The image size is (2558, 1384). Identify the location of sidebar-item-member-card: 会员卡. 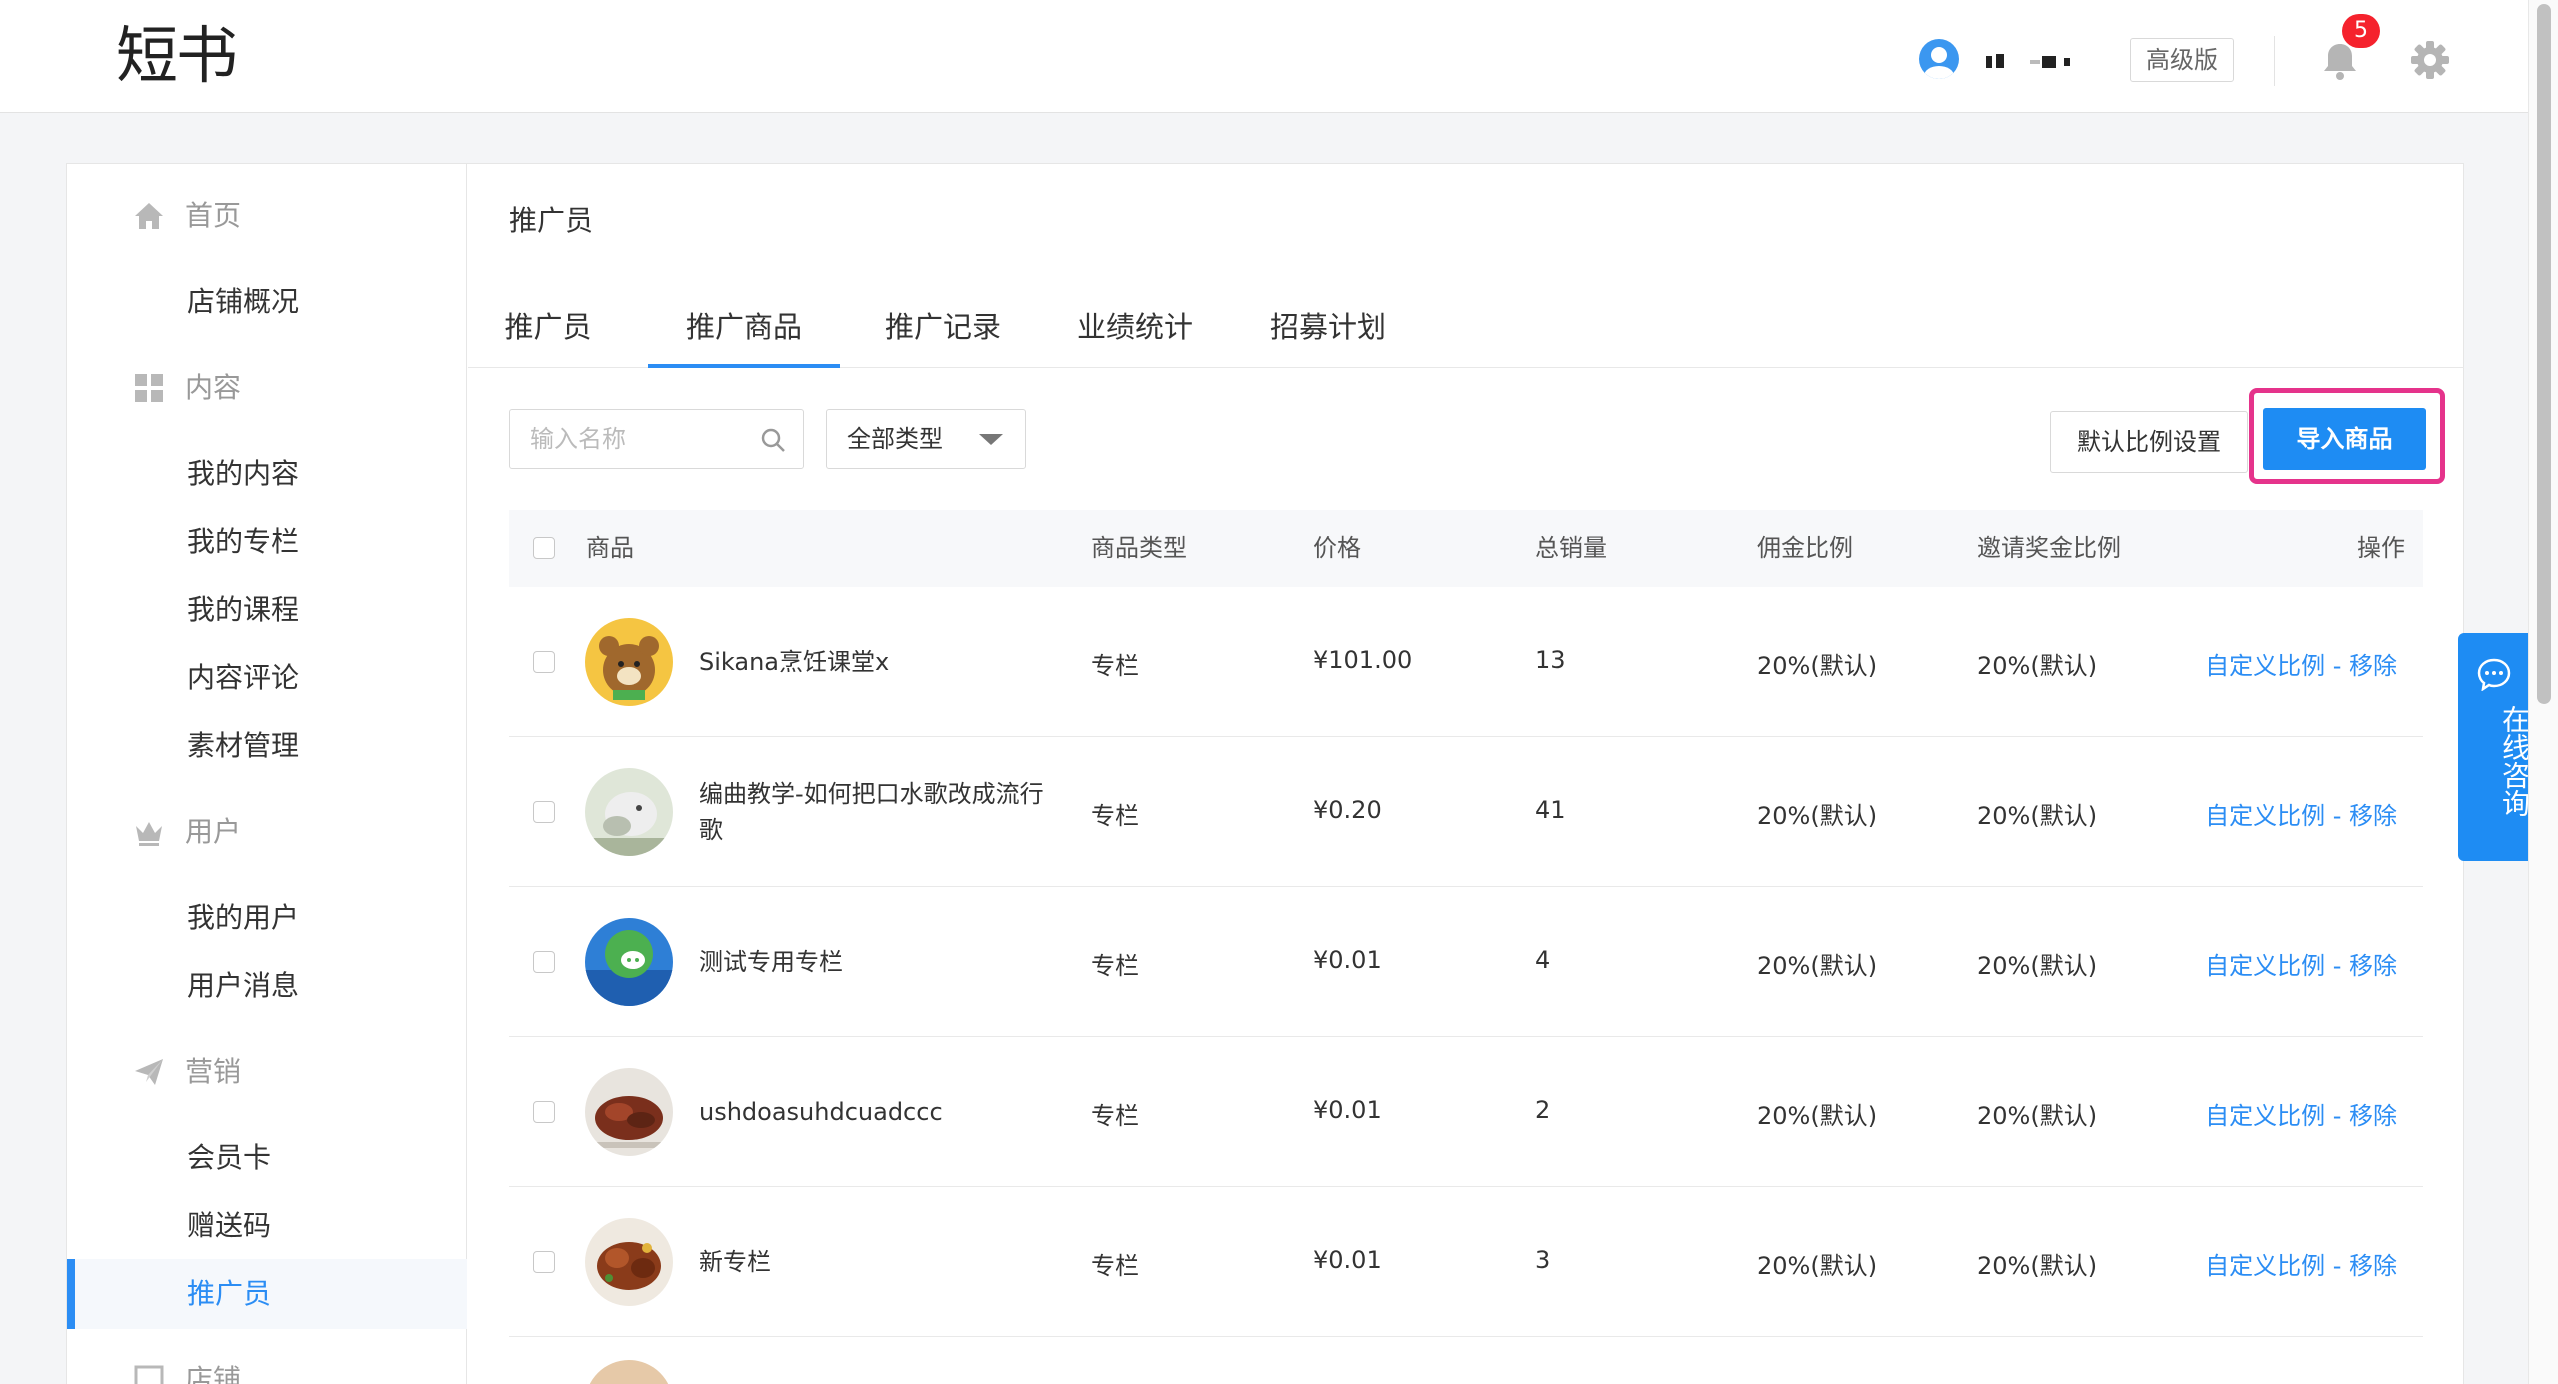
(267, 1158).